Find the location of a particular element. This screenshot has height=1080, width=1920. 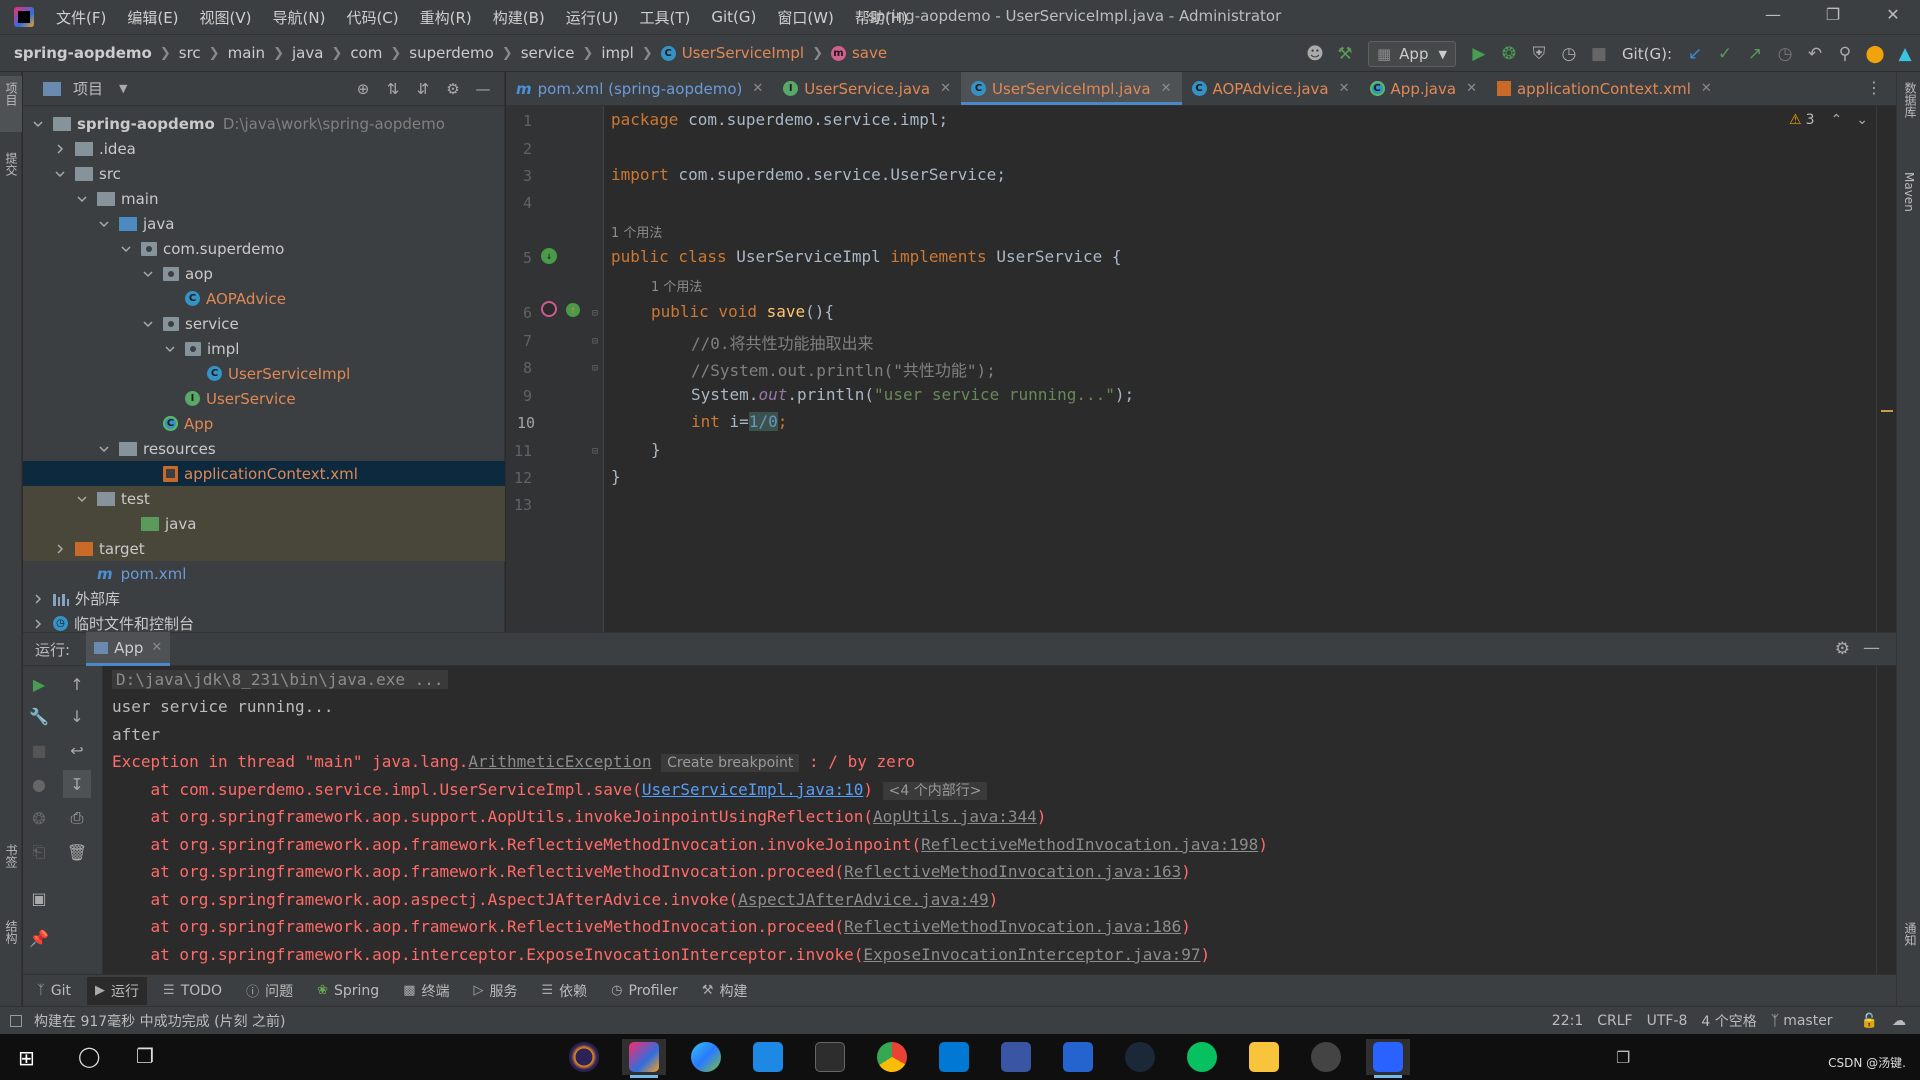

tool-tab-problems: ⓘ 问题 is located at coordinates (269, 991).